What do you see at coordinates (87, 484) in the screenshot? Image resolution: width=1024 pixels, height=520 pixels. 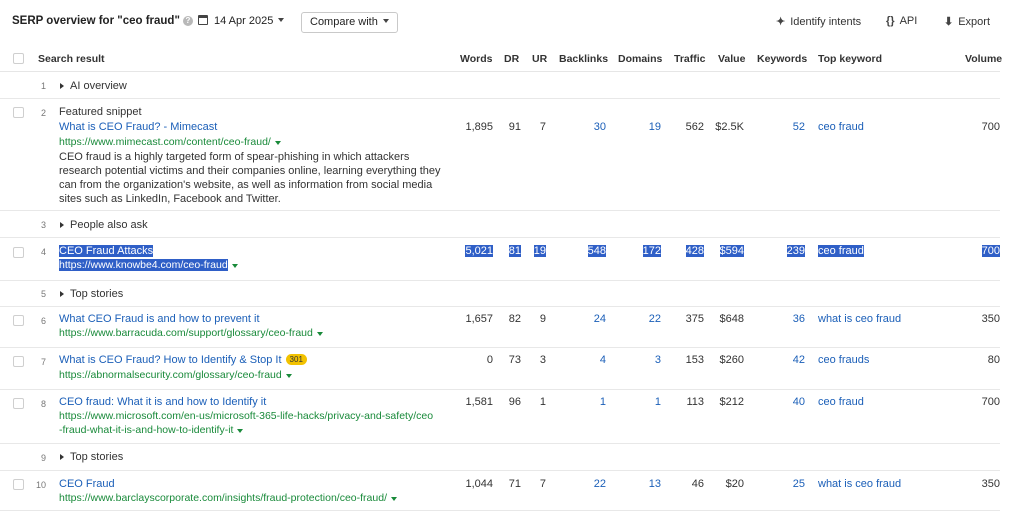 I see `result-title-link: CEO Fraud` at bounding box center [87, 484].